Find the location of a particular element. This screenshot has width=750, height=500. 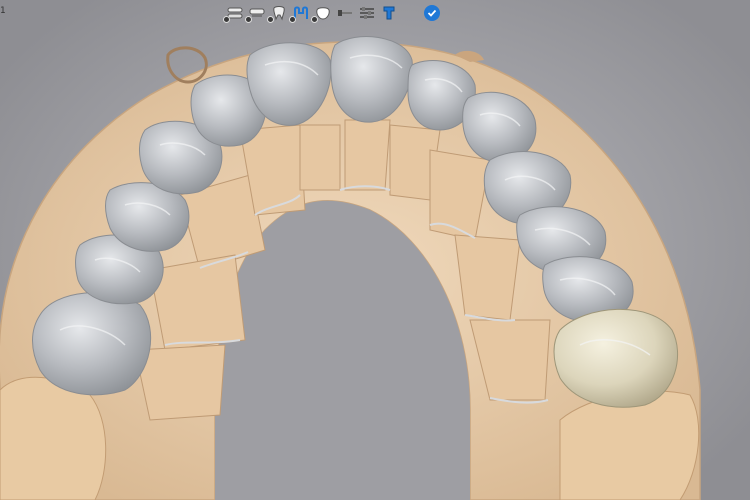

tooth-indicator is located at coordinates (270, 19).